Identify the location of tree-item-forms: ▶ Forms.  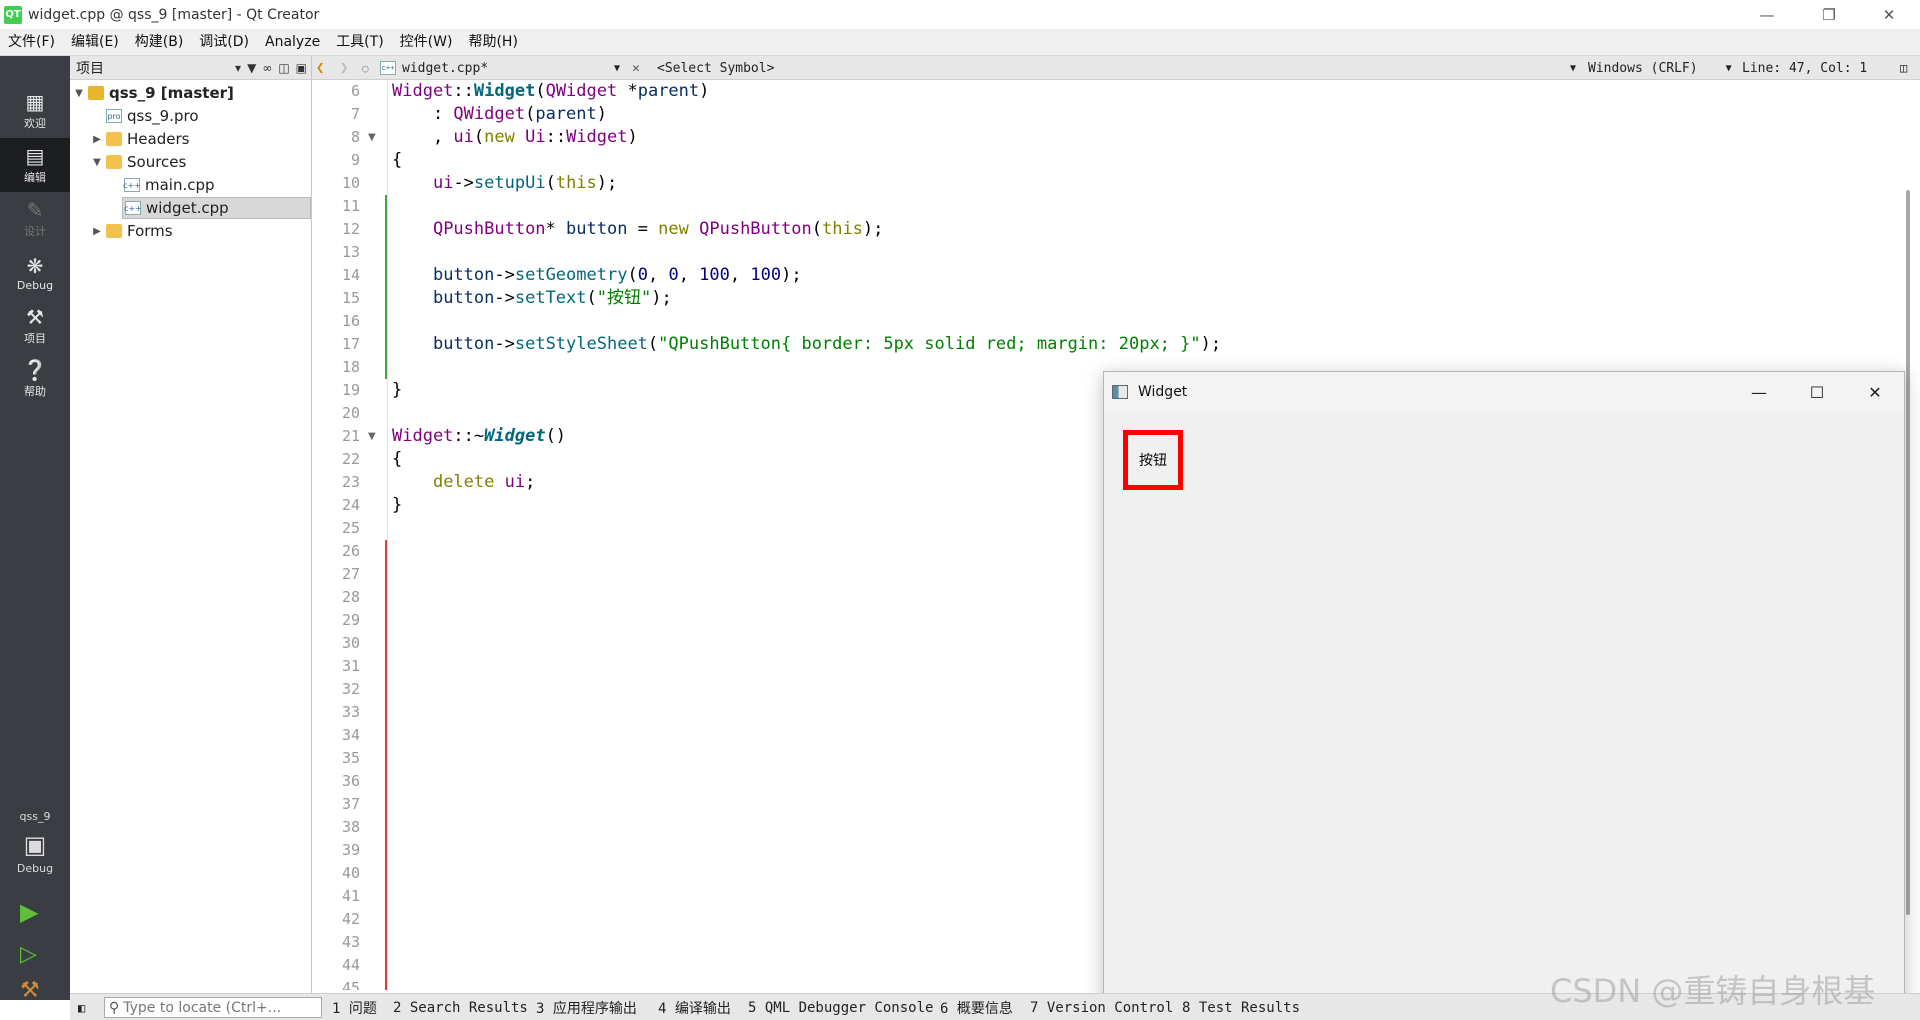
(131, 231).